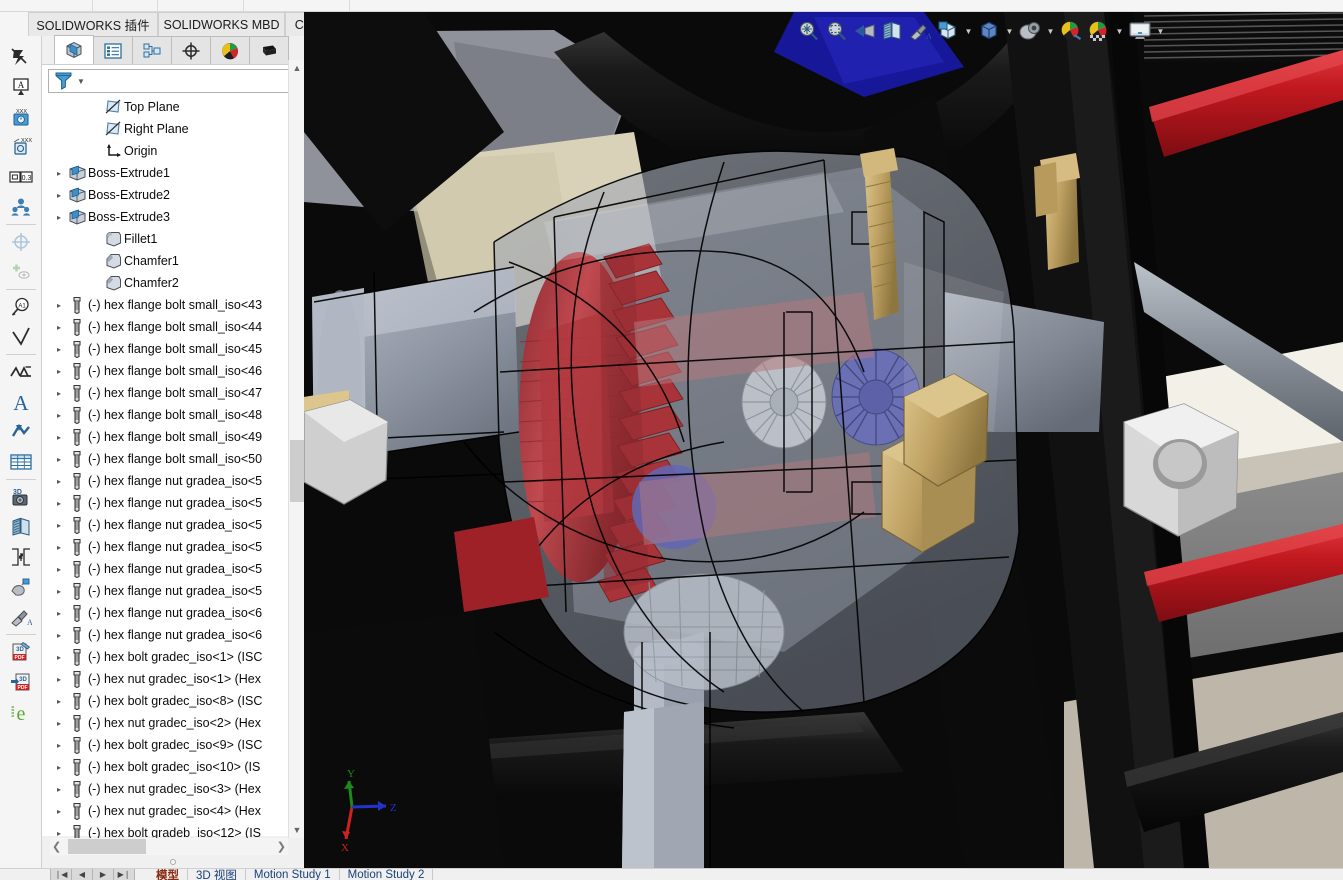 The width and height of the screenshot is (1343, 880). I want to click on edit-appearance-icon, so click(1071, 31).